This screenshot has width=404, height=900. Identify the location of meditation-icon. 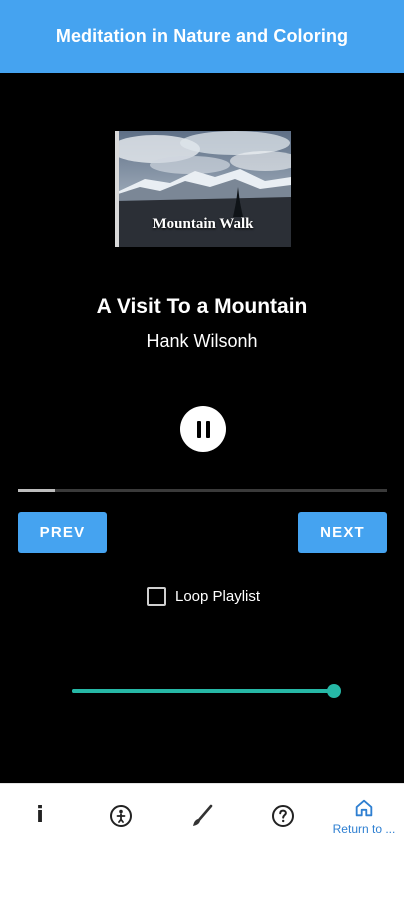
(121, 816).